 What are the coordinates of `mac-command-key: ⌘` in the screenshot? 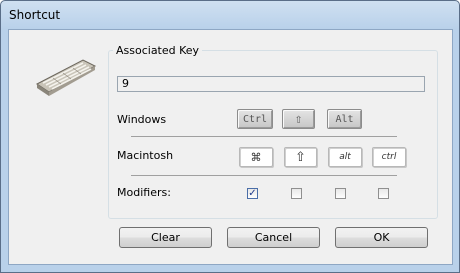 It's located at (256, 157).